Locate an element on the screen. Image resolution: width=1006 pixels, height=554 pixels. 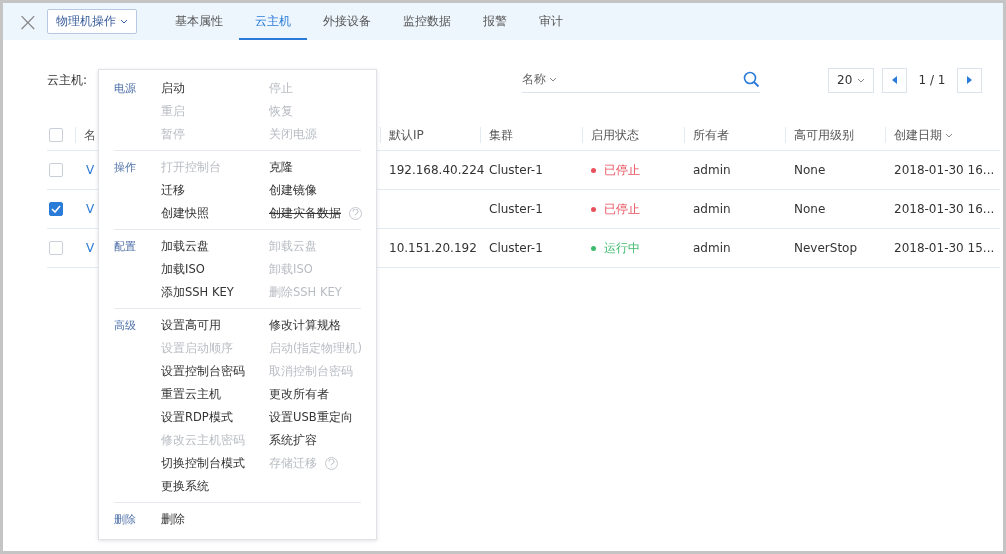
menu-section-label: 高级 is located at coordinates (125, 325).